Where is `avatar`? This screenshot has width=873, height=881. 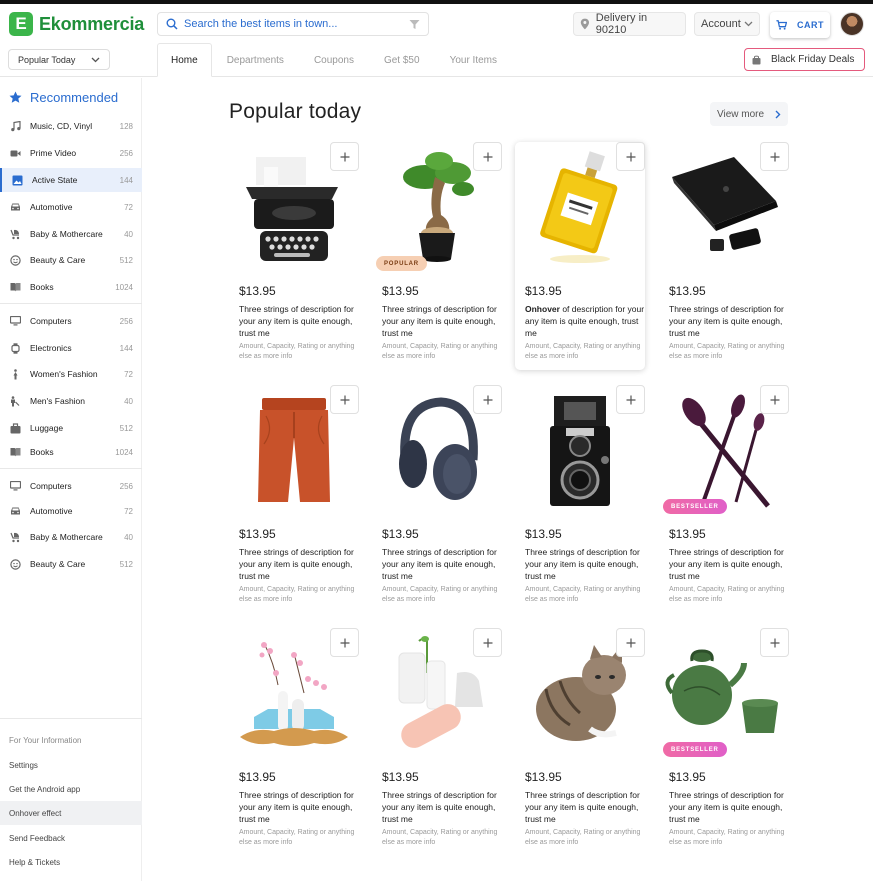
avatar is located at coordinates (852, 24).